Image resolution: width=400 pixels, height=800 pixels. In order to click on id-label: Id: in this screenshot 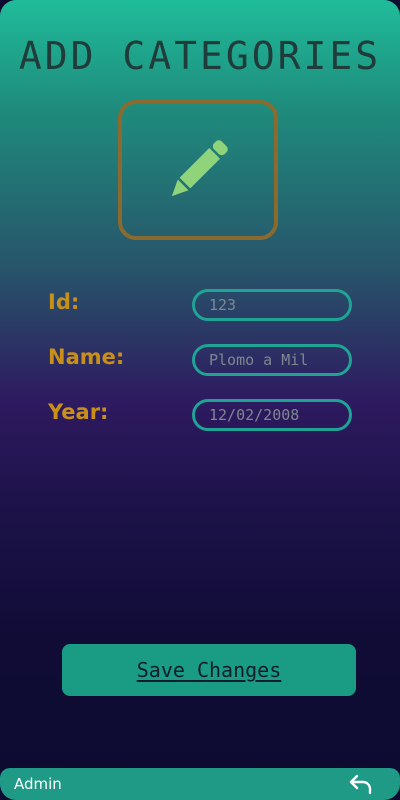, I will do `click(64, 302)`.